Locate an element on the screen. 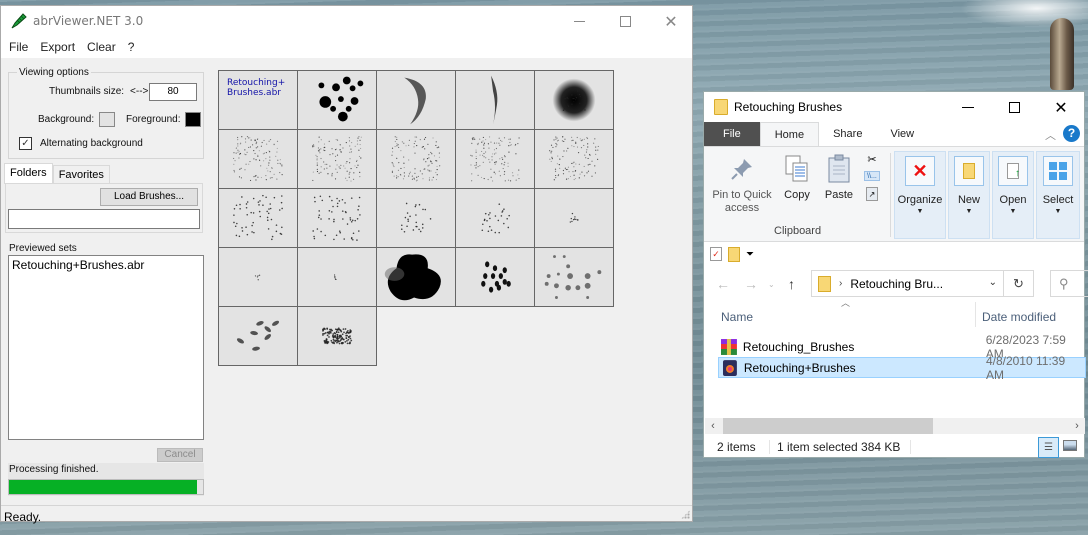 The image size is (1088, 535). new-folder-qat-icon is located at coordinates (734, 254).